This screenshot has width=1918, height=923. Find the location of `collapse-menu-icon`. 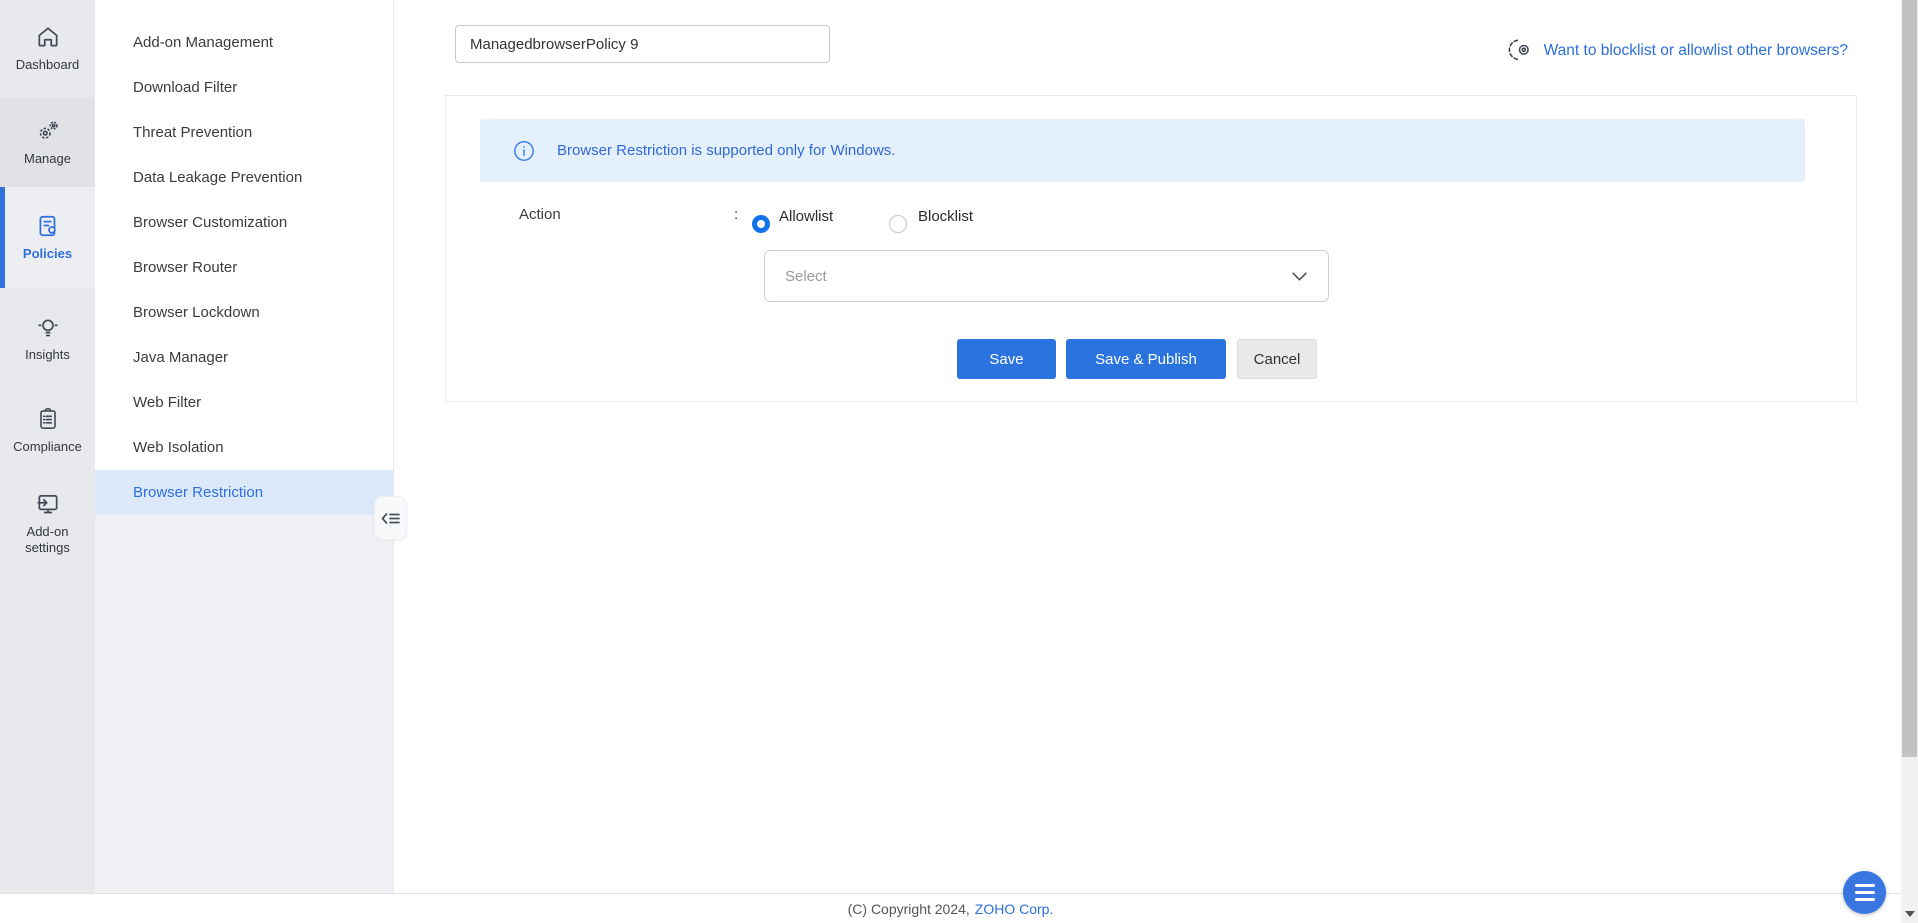

collapse-menu-icon is located at coordinates (390, 518).